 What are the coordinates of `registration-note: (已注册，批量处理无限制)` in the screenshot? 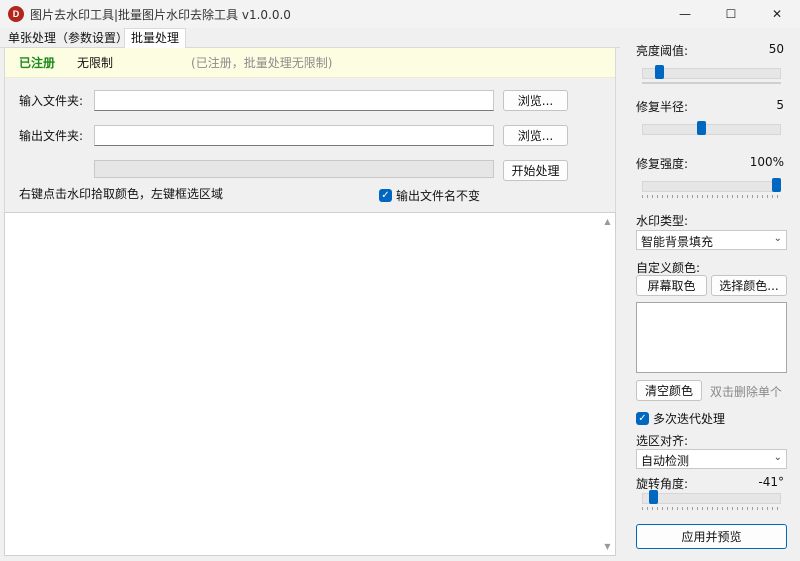 It's located at (262, 63).